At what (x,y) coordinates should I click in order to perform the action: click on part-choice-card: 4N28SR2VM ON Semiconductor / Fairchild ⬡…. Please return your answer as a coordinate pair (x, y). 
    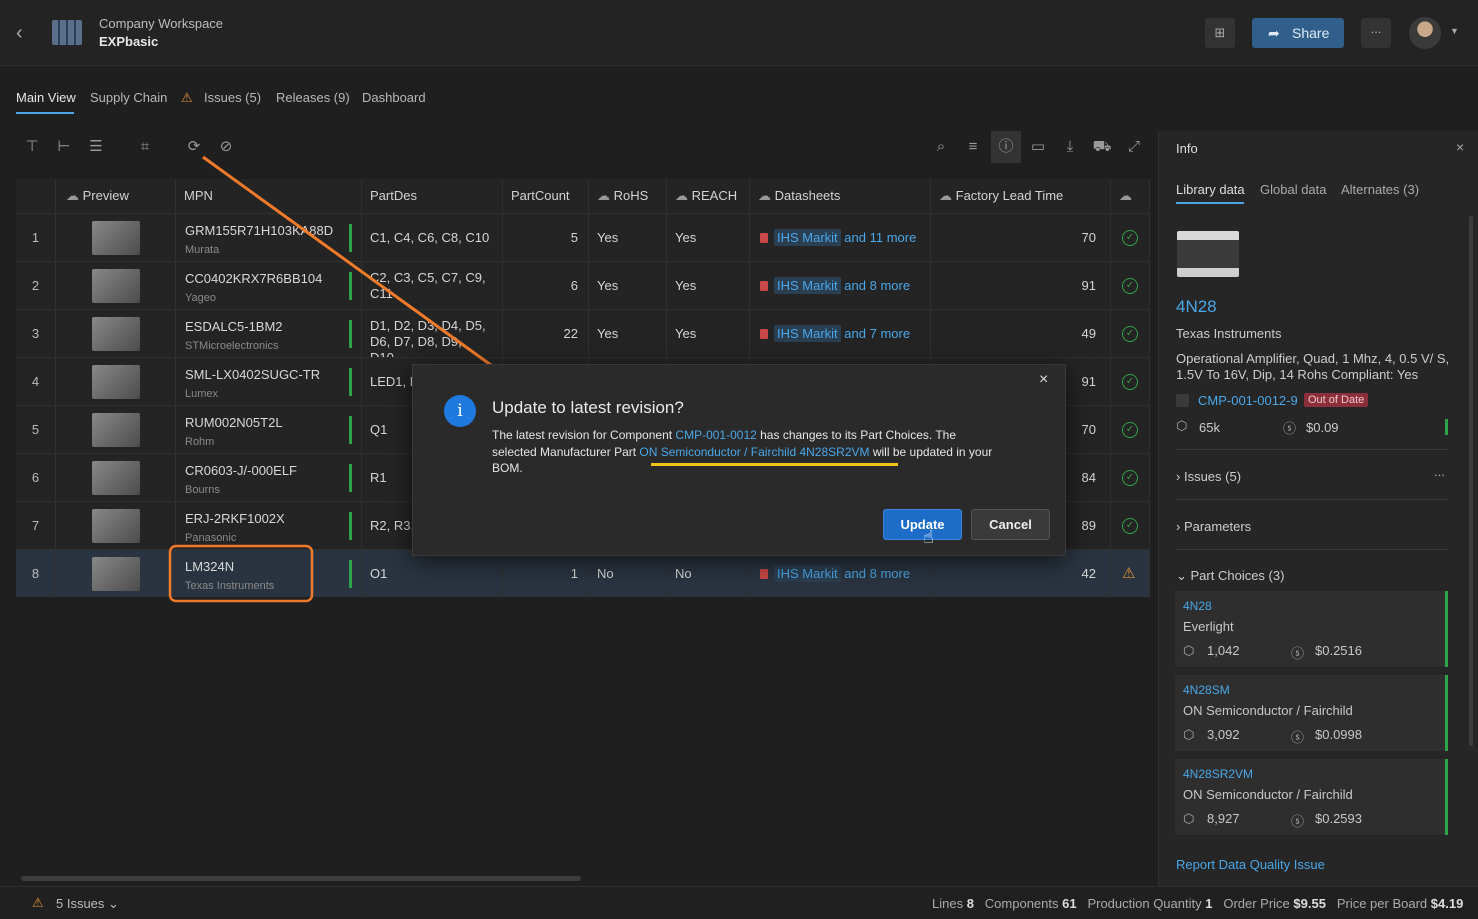
    Looking at the image, I should click on (1311, 797).